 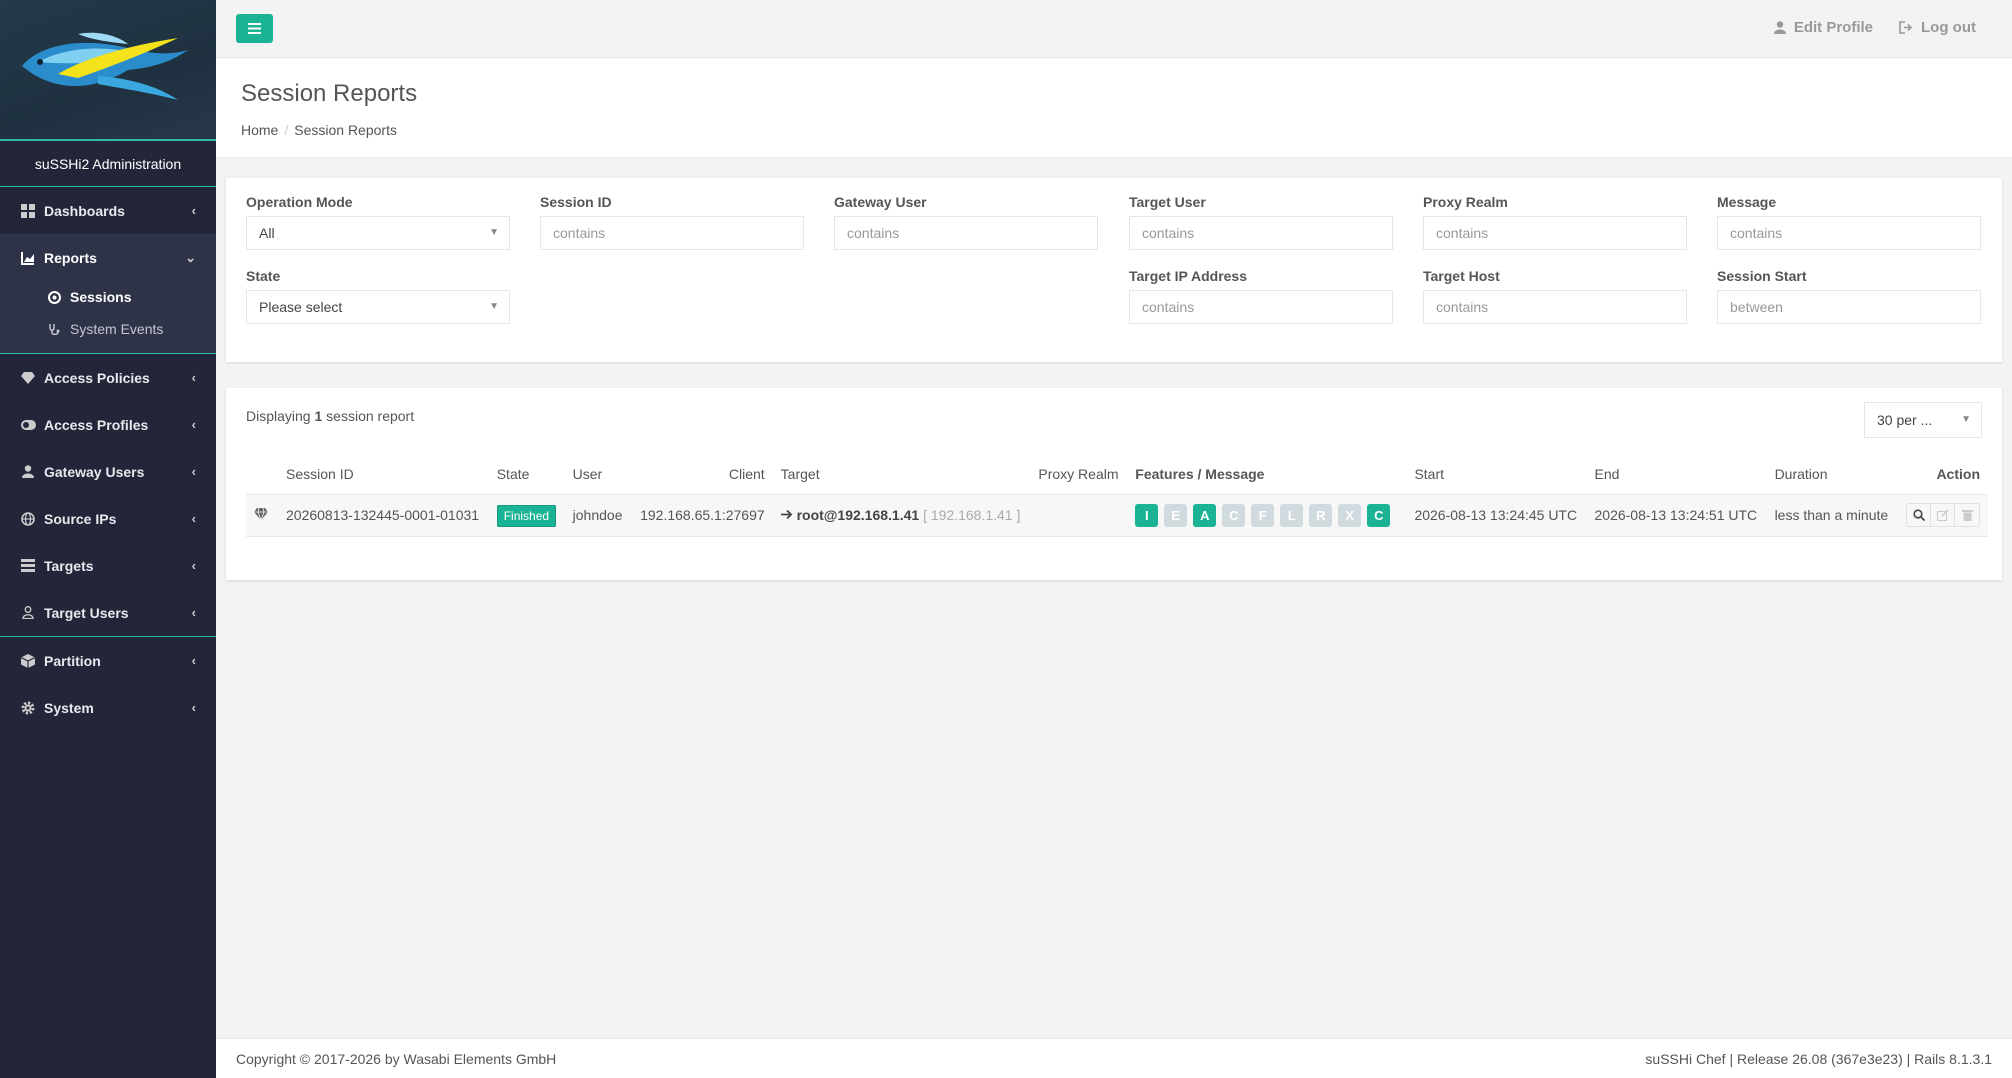 What do you see at coordinates (672, 233) in the screenshot?
I see `session-id-input: contains` at bounding box center [672, 233].